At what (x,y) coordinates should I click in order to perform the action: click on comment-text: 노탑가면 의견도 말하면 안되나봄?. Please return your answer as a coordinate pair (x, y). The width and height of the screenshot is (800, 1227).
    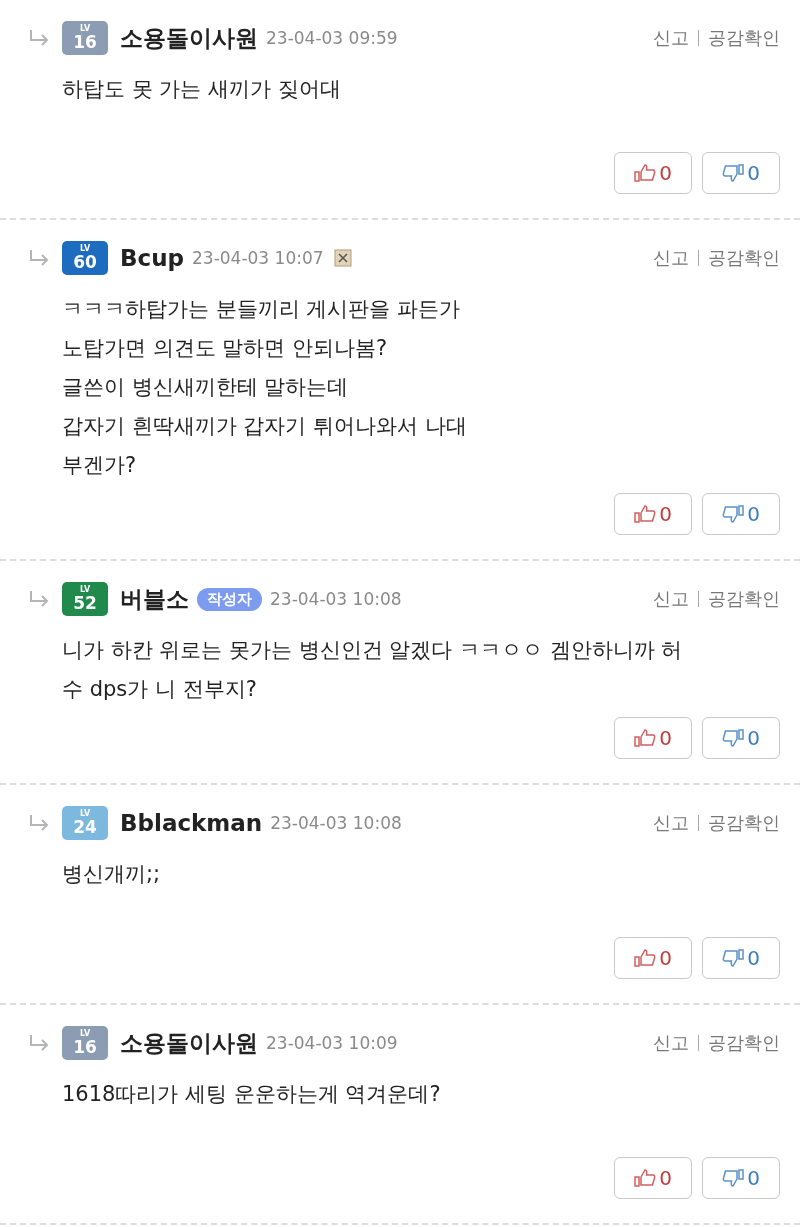
    Looking at the image, I should click on (225, 348).